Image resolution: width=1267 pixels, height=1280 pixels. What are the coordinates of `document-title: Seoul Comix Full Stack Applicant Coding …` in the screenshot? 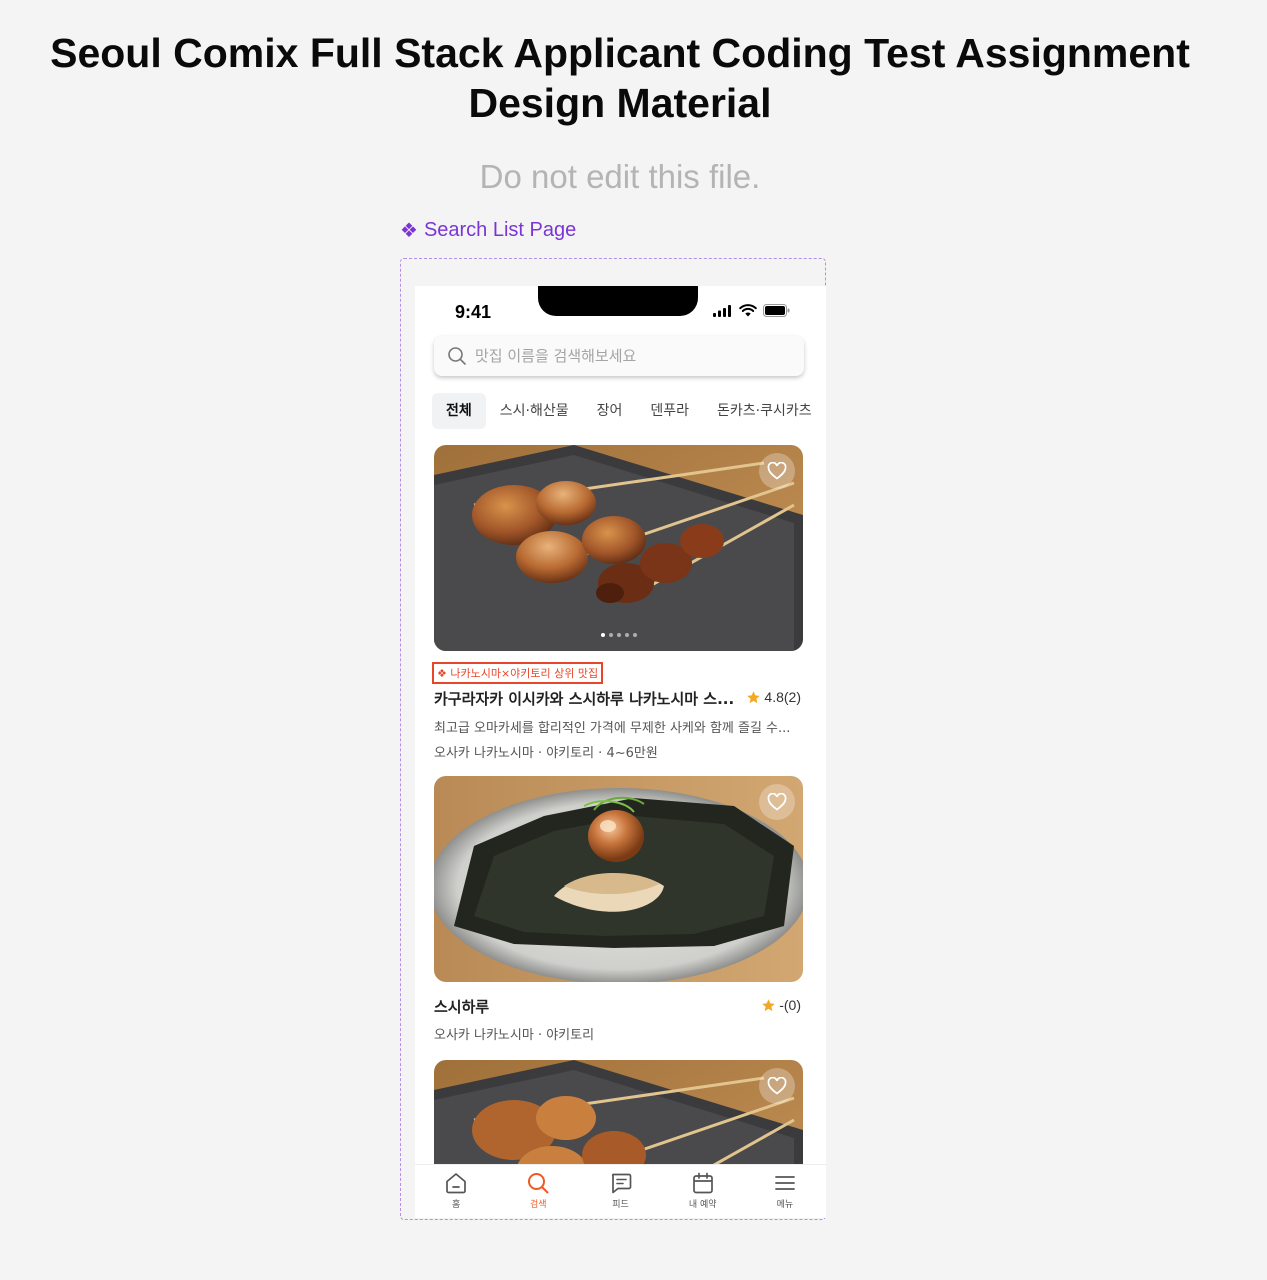 It's located at (620, 78).